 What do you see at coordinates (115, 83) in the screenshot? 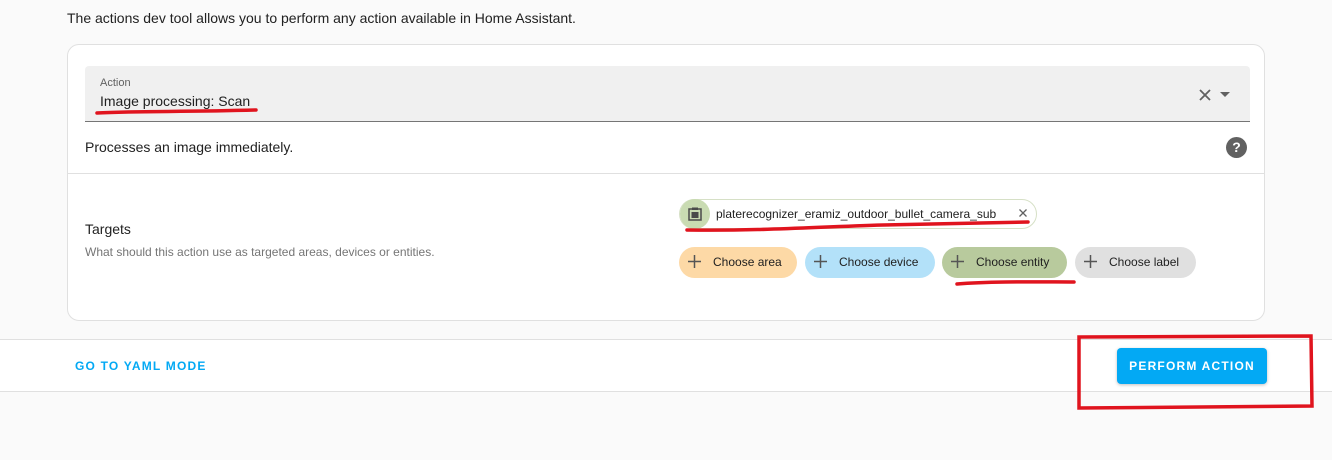
I see `action-label: Action` at bounding box center [115, 83].